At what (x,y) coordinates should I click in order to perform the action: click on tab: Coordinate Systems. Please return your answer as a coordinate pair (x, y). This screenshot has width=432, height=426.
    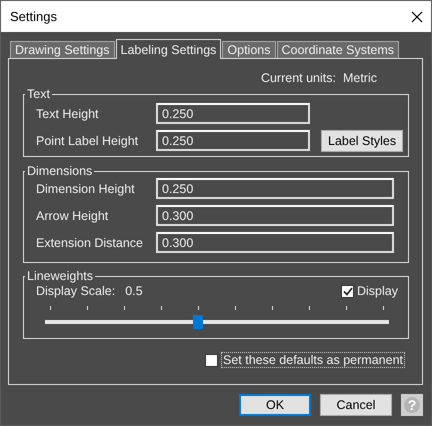
    Looking at the image, I should click on (338, 49).